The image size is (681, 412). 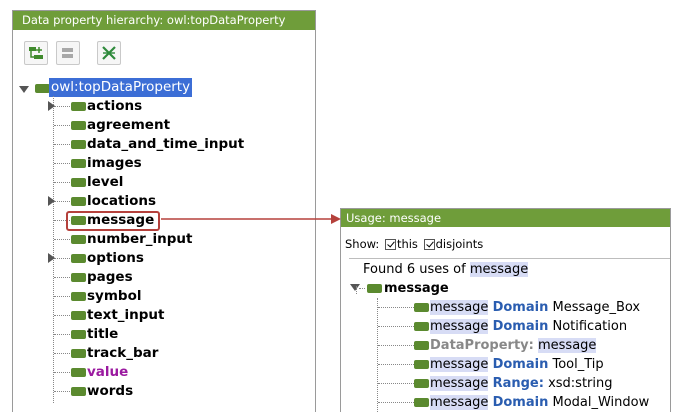 I want to click on usage-keyword: Range:, so click(x=518, y=383).